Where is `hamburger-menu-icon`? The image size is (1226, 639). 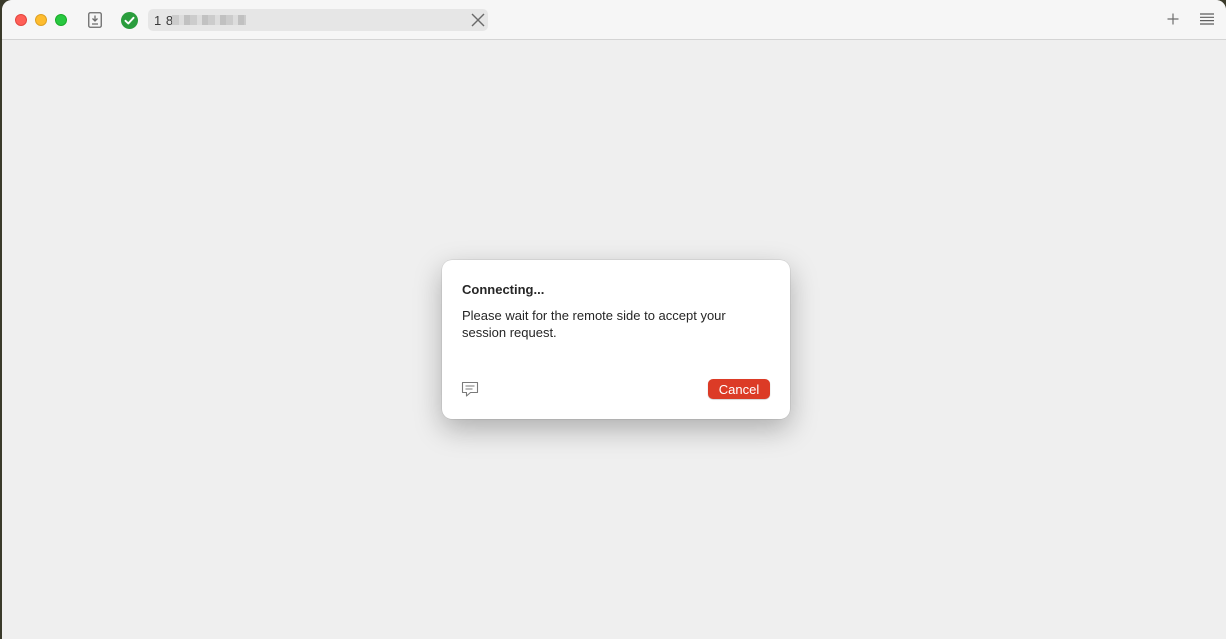 hamburger-menu-icon is located at coordinates (1207, 19).